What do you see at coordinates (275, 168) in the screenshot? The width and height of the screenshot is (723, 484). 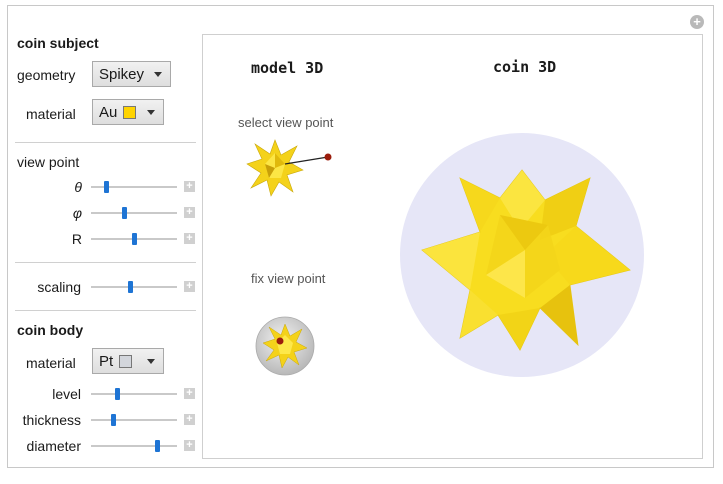 I see `spikey-model-selector` at bounding box center [275, 168].